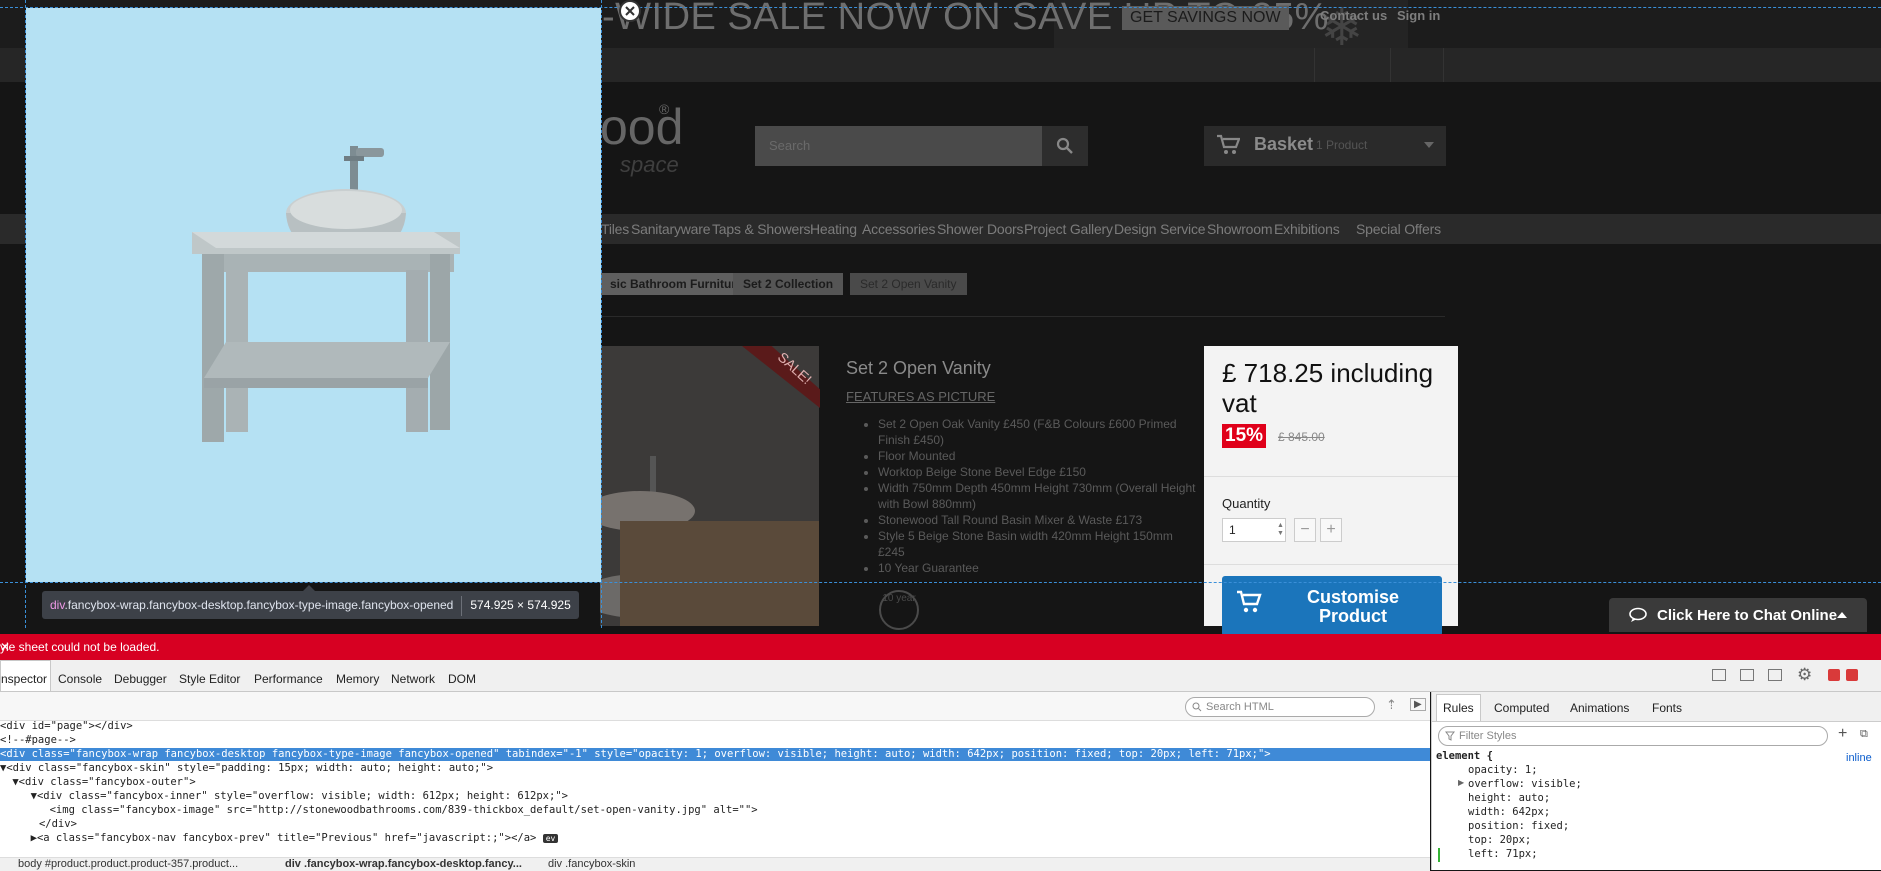  Describe the element at coordinates (1353, 15) in the screenshot. I see `contact-us-link: Contact us` at that location.